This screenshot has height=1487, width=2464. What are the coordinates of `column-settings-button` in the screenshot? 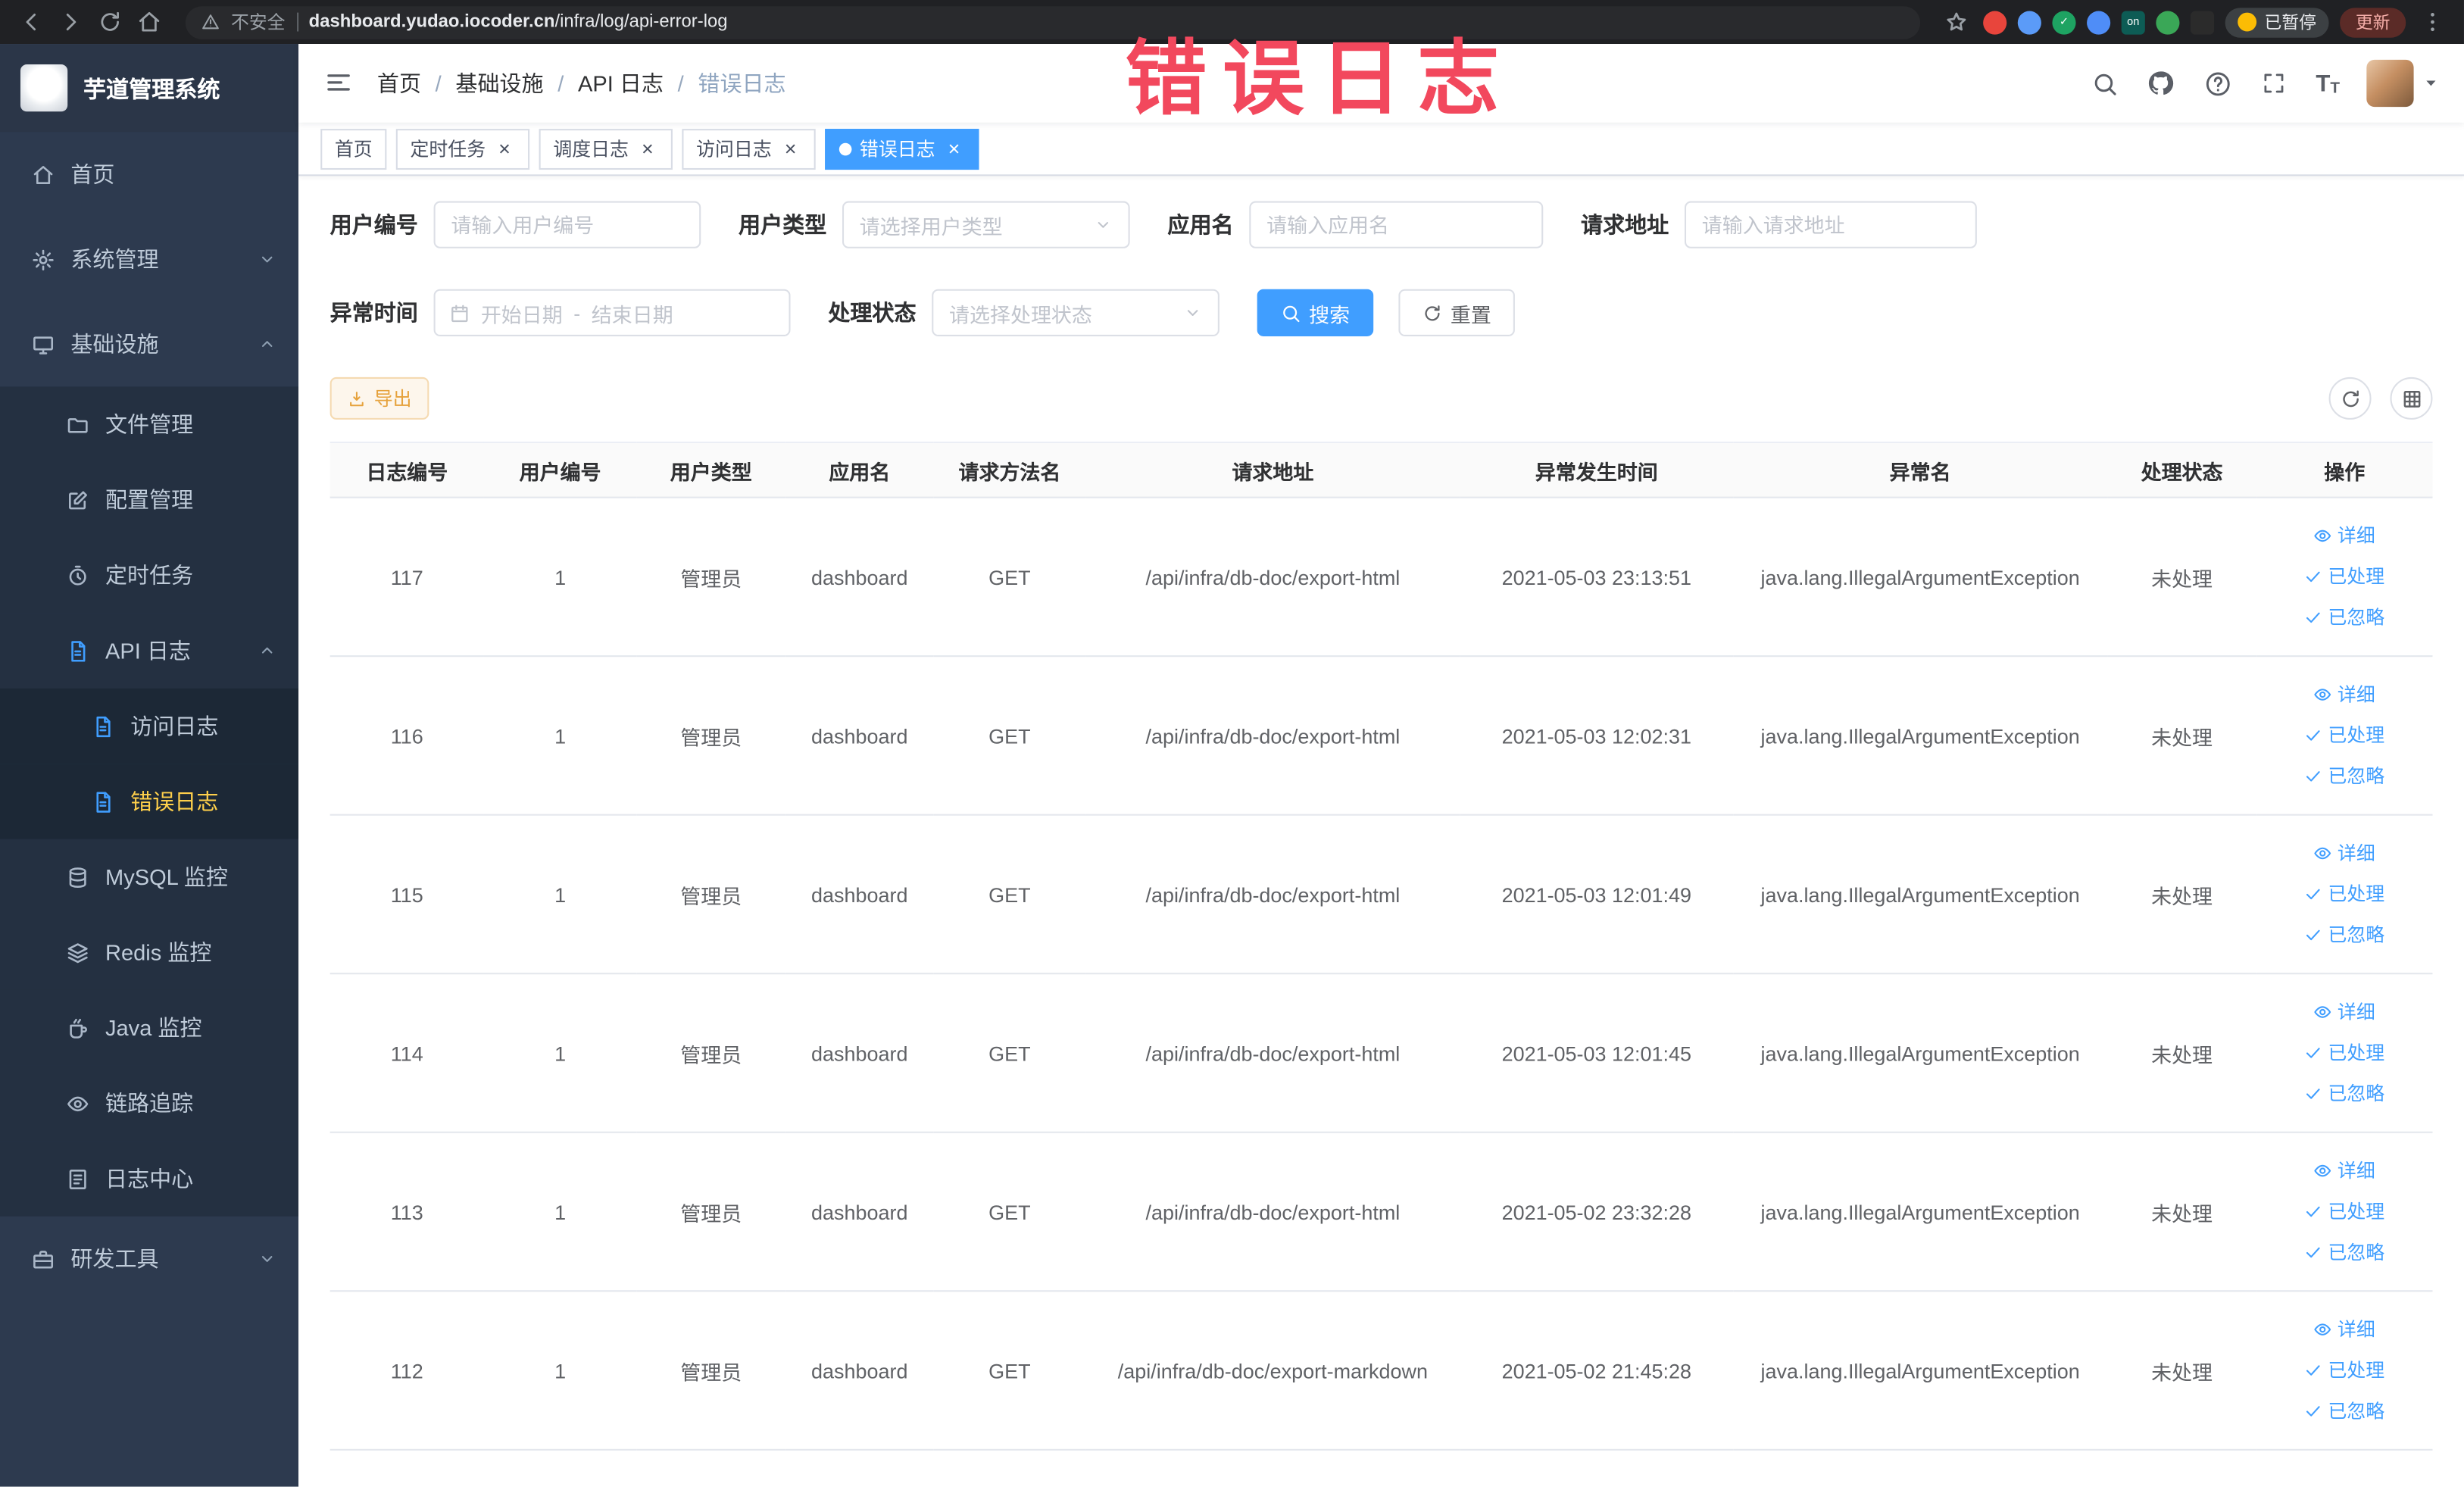 It's located at (2411, 398).